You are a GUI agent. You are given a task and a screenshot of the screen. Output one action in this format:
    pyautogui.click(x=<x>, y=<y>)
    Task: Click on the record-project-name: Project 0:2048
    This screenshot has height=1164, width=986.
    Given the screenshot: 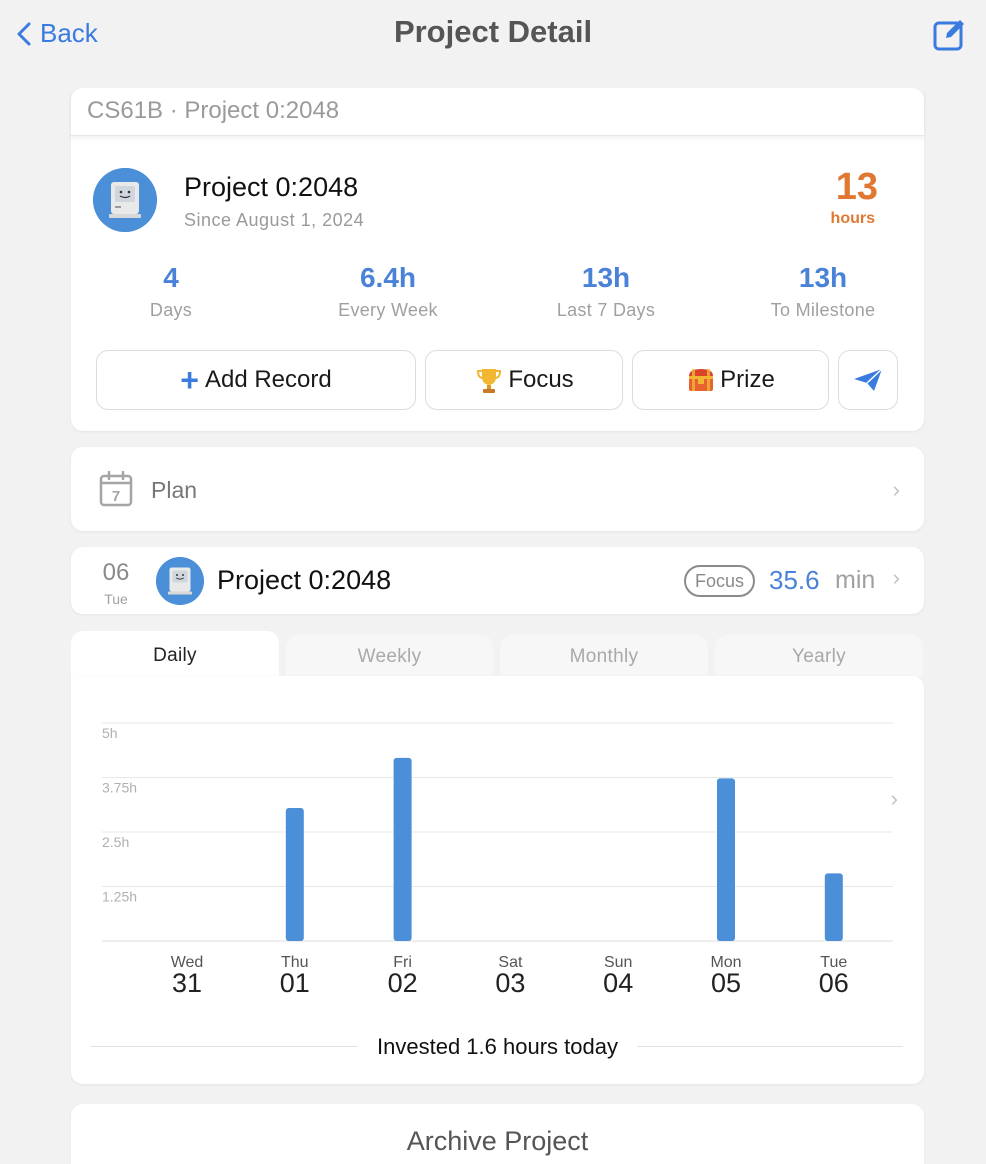 What is the action you would take?
    pyautogui.click(x=304, y=580)
    